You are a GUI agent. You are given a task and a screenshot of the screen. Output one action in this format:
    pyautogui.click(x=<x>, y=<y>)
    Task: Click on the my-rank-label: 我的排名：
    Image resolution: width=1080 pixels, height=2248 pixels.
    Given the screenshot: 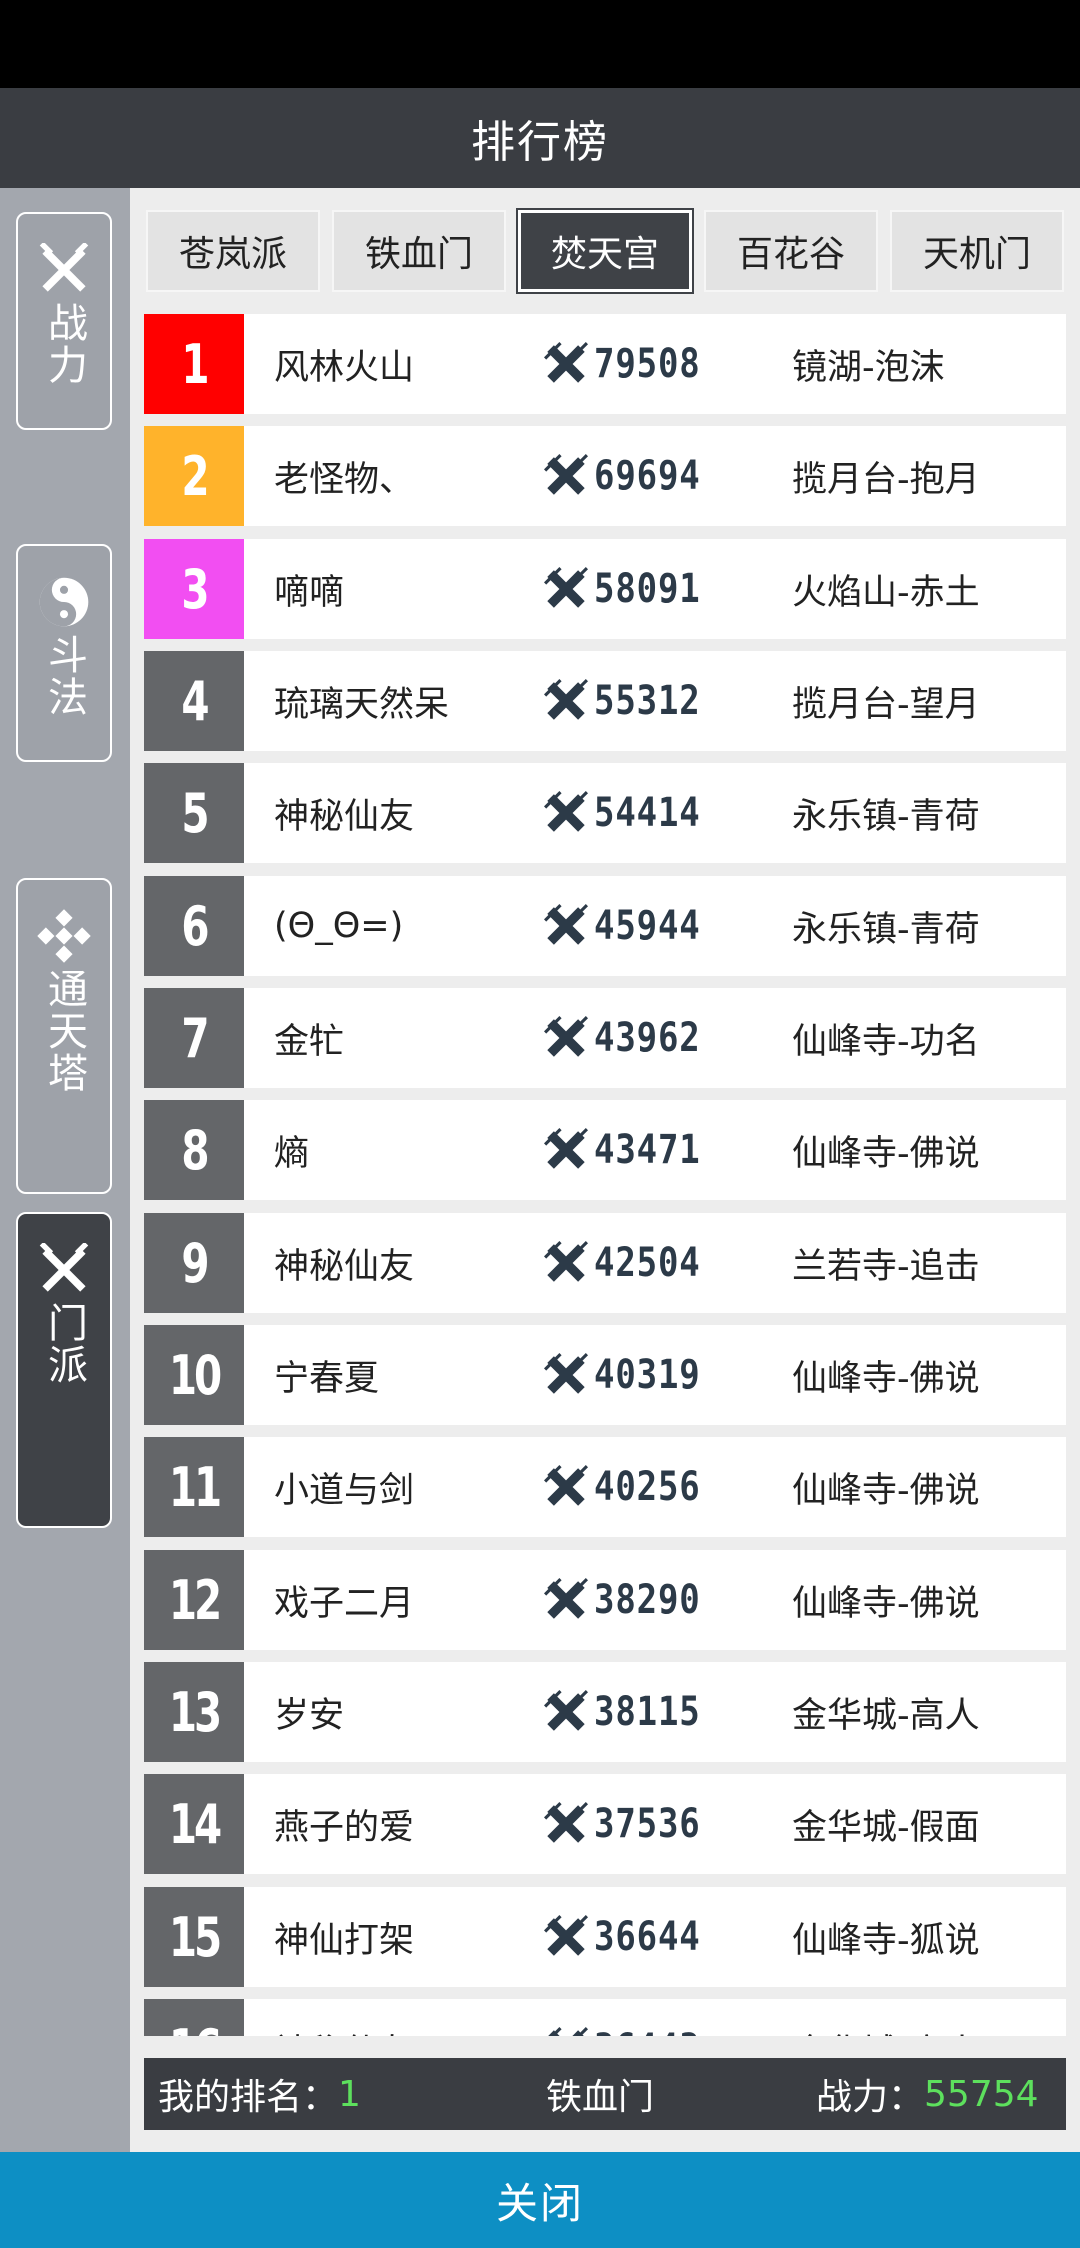 What is the action you would take?
    pyautogui.click(x=248, y=2097)
    